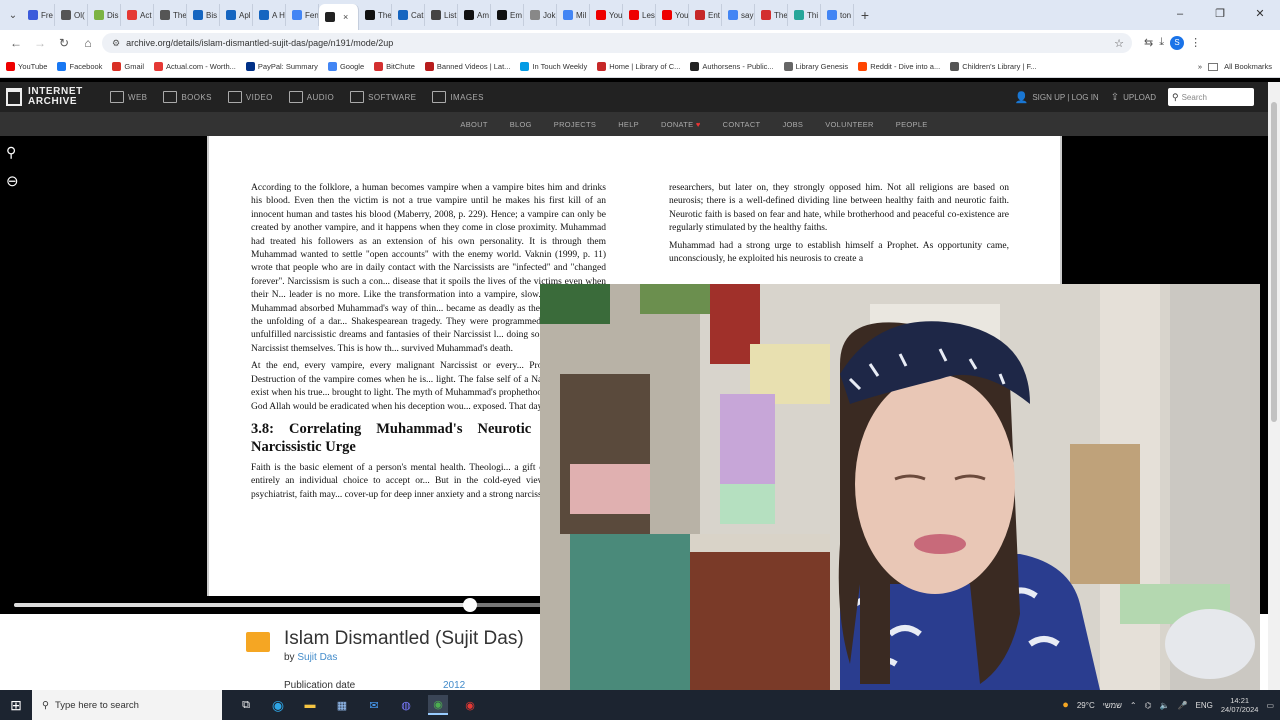  Describe the element at coordinates (837, 15) in the screenshot. I see `browser-tab: ton` at that location.